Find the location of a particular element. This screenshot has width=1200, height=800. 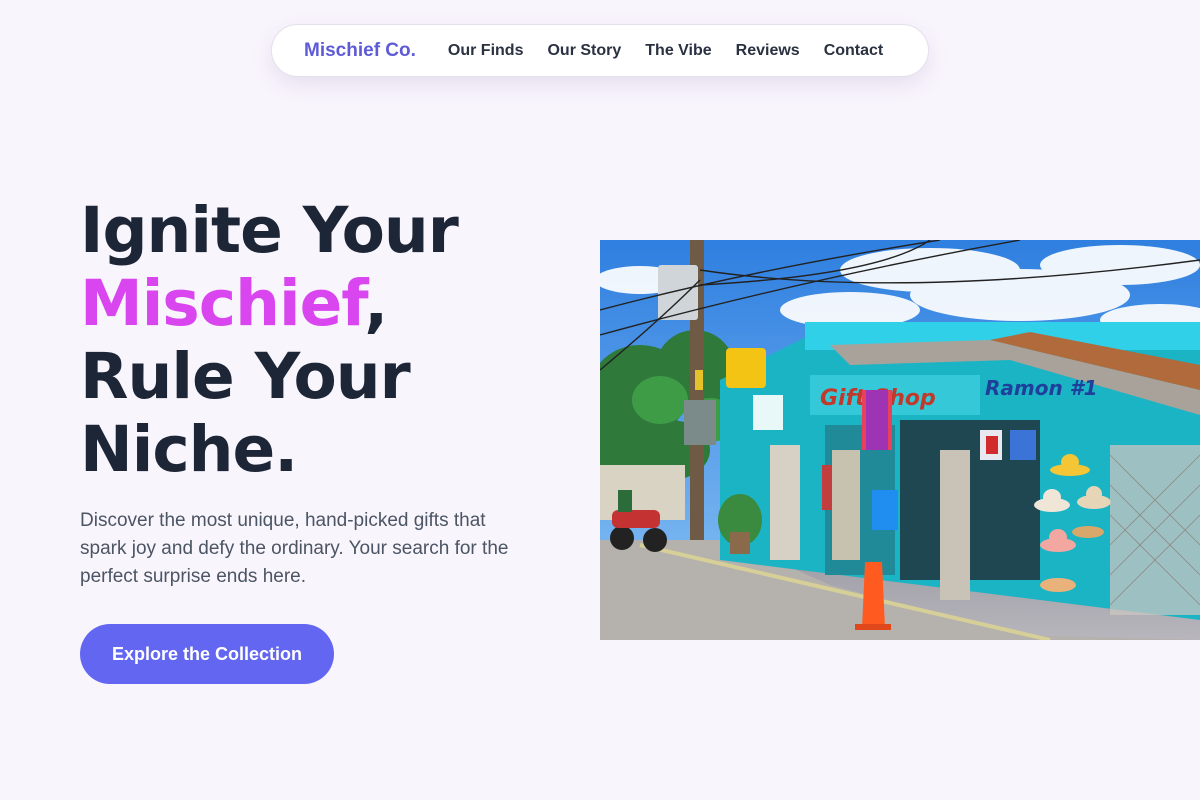

shop-sign-text-secondary: Ramon #1 is located at coordinates (1041, 388).